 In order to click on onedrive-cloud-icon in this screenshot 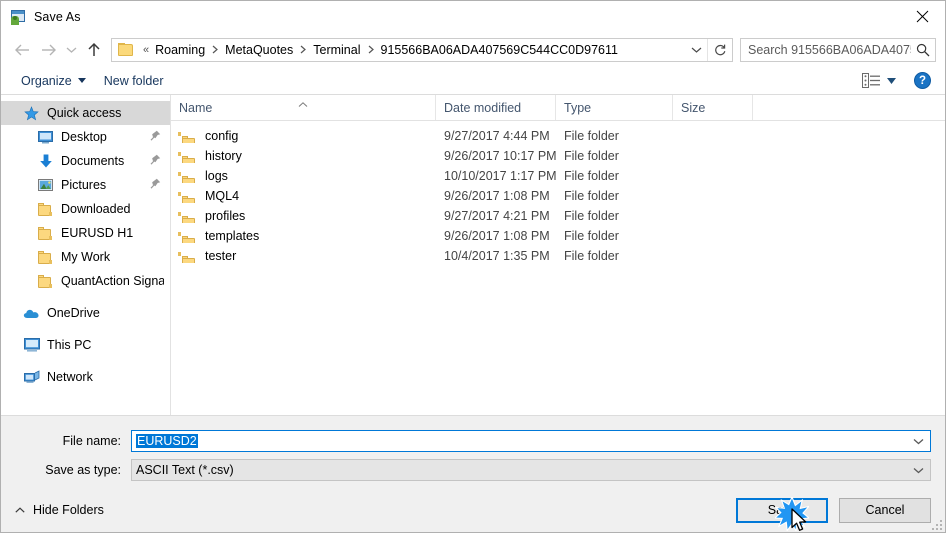, I will do `click(31, 313)`.